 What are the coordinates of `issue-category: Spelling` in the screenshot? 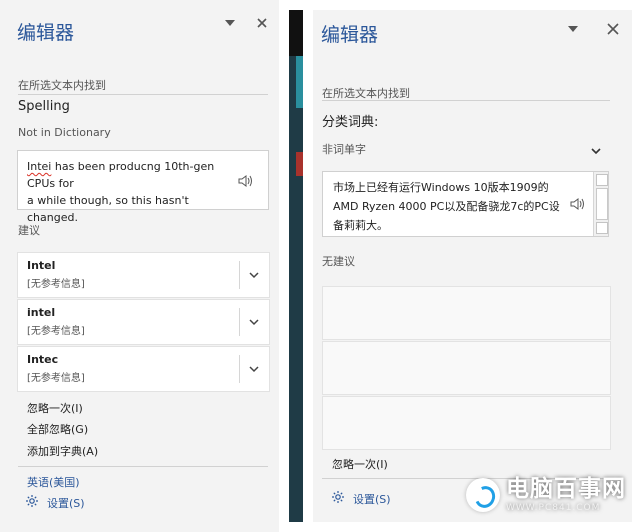 It's located at (44, 106).